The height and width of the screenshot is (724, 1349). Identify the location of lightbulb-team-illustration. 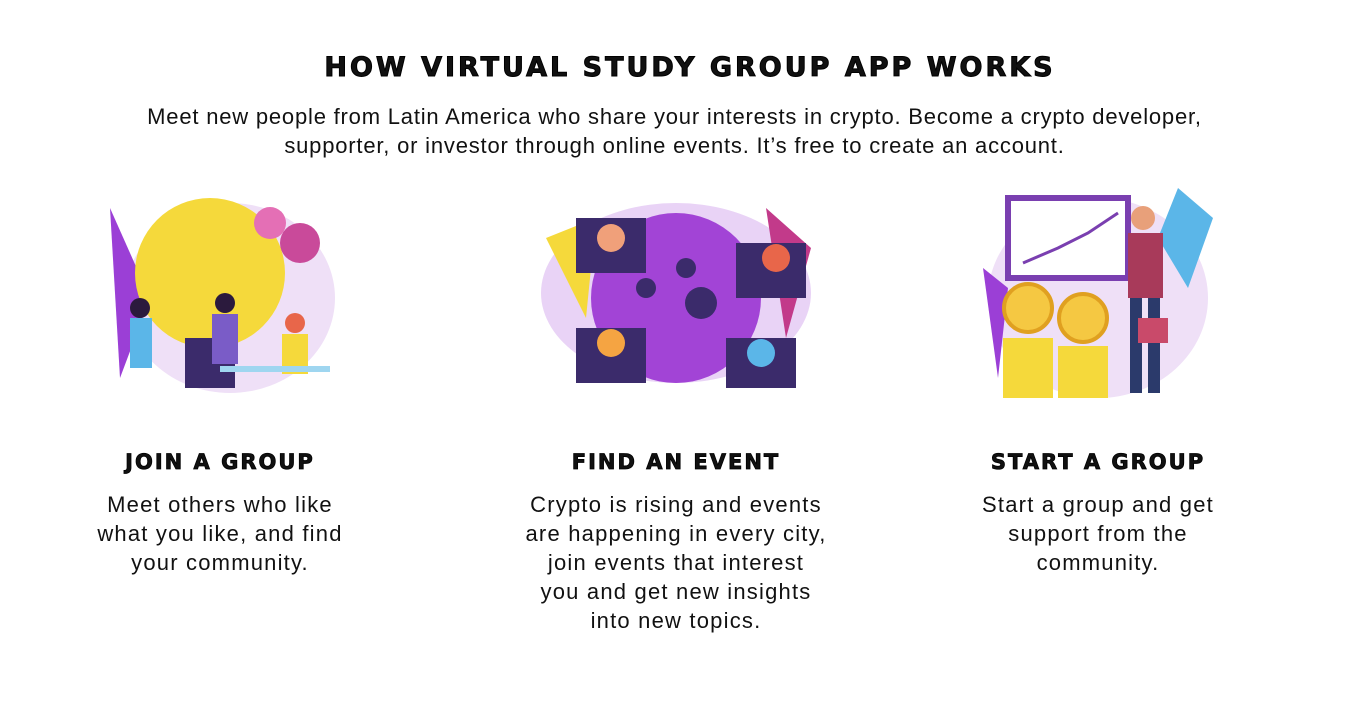
(222, 295).